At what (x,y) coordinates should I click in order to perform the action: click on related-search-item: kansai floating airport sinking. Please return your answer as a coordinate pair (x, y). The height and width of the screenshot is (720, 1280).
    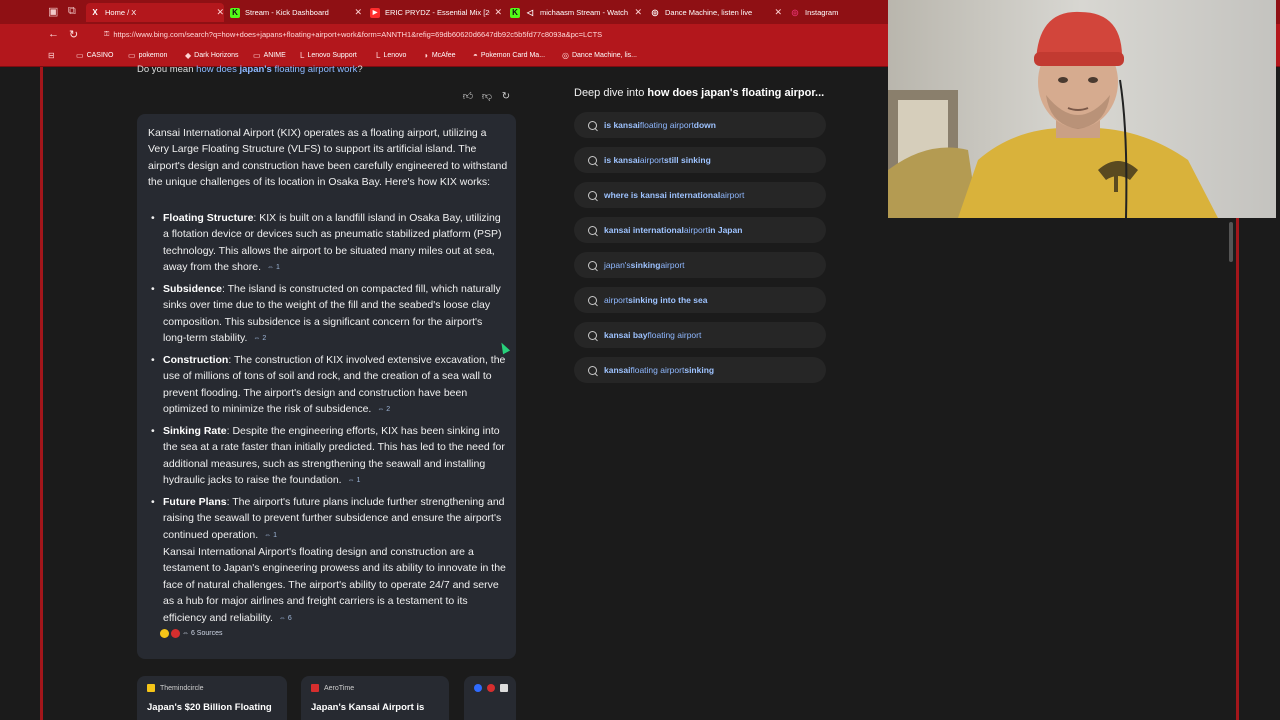
    Looking at the image, I should click on (700, 370).